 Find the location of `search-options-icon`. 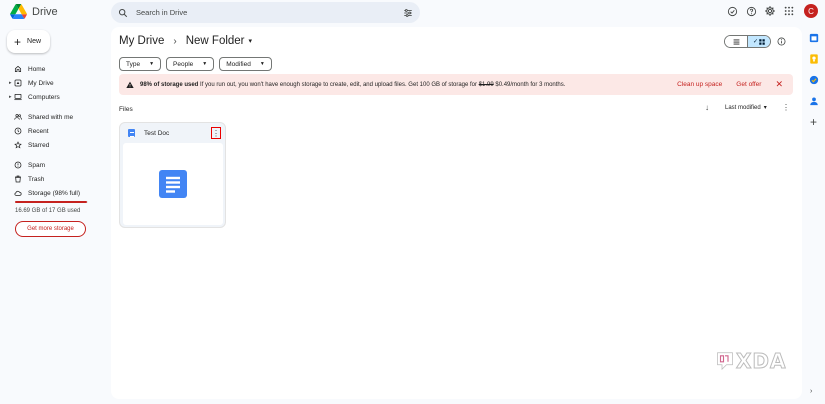

search-options-icon is located at coordinates (408, 13).